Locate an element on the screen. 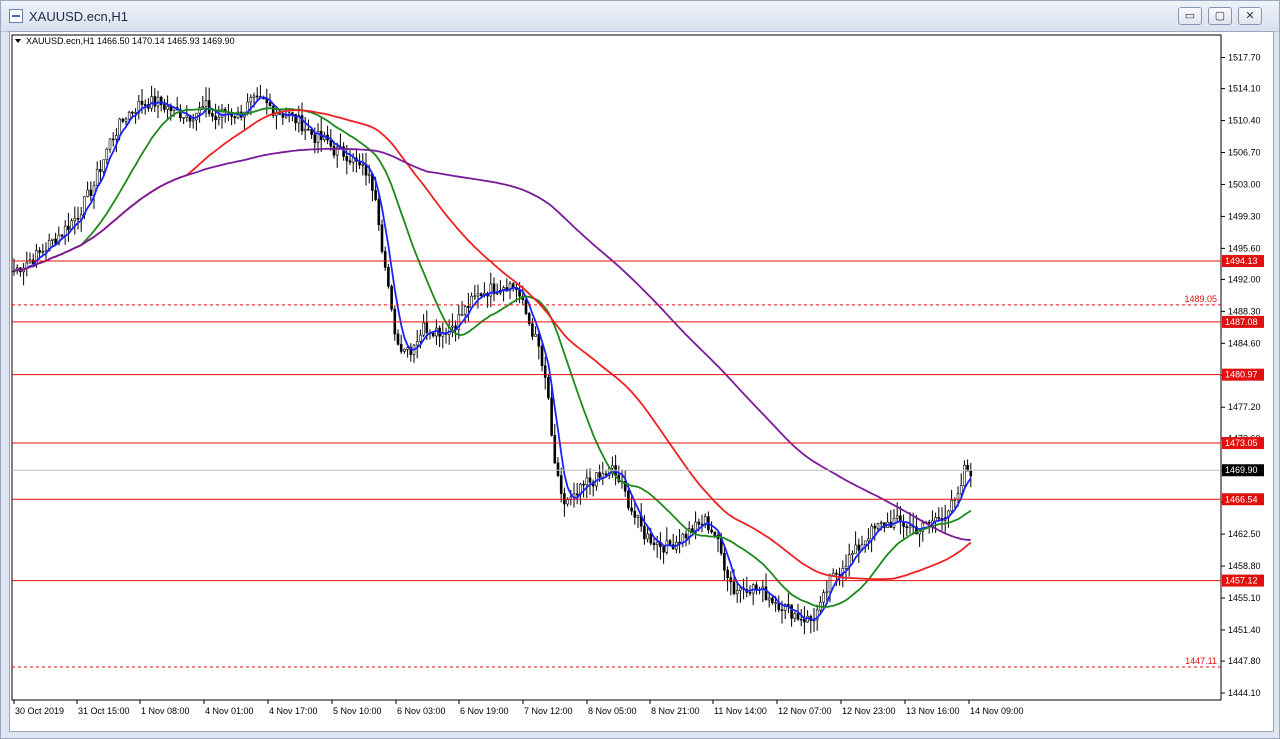 The width and height of the screenshot is (1280, 739). x-tick-label: 13 Nov 16:00 is located at coordinates (933, 711).